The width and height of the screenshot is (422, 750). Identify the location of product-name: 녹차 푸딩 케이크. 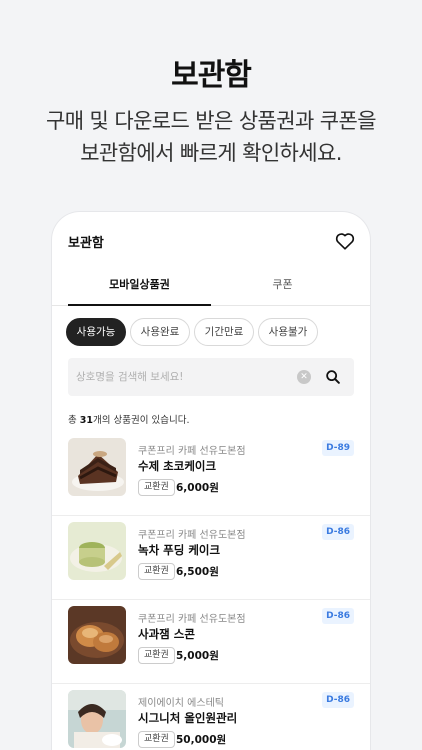
(179, 550).